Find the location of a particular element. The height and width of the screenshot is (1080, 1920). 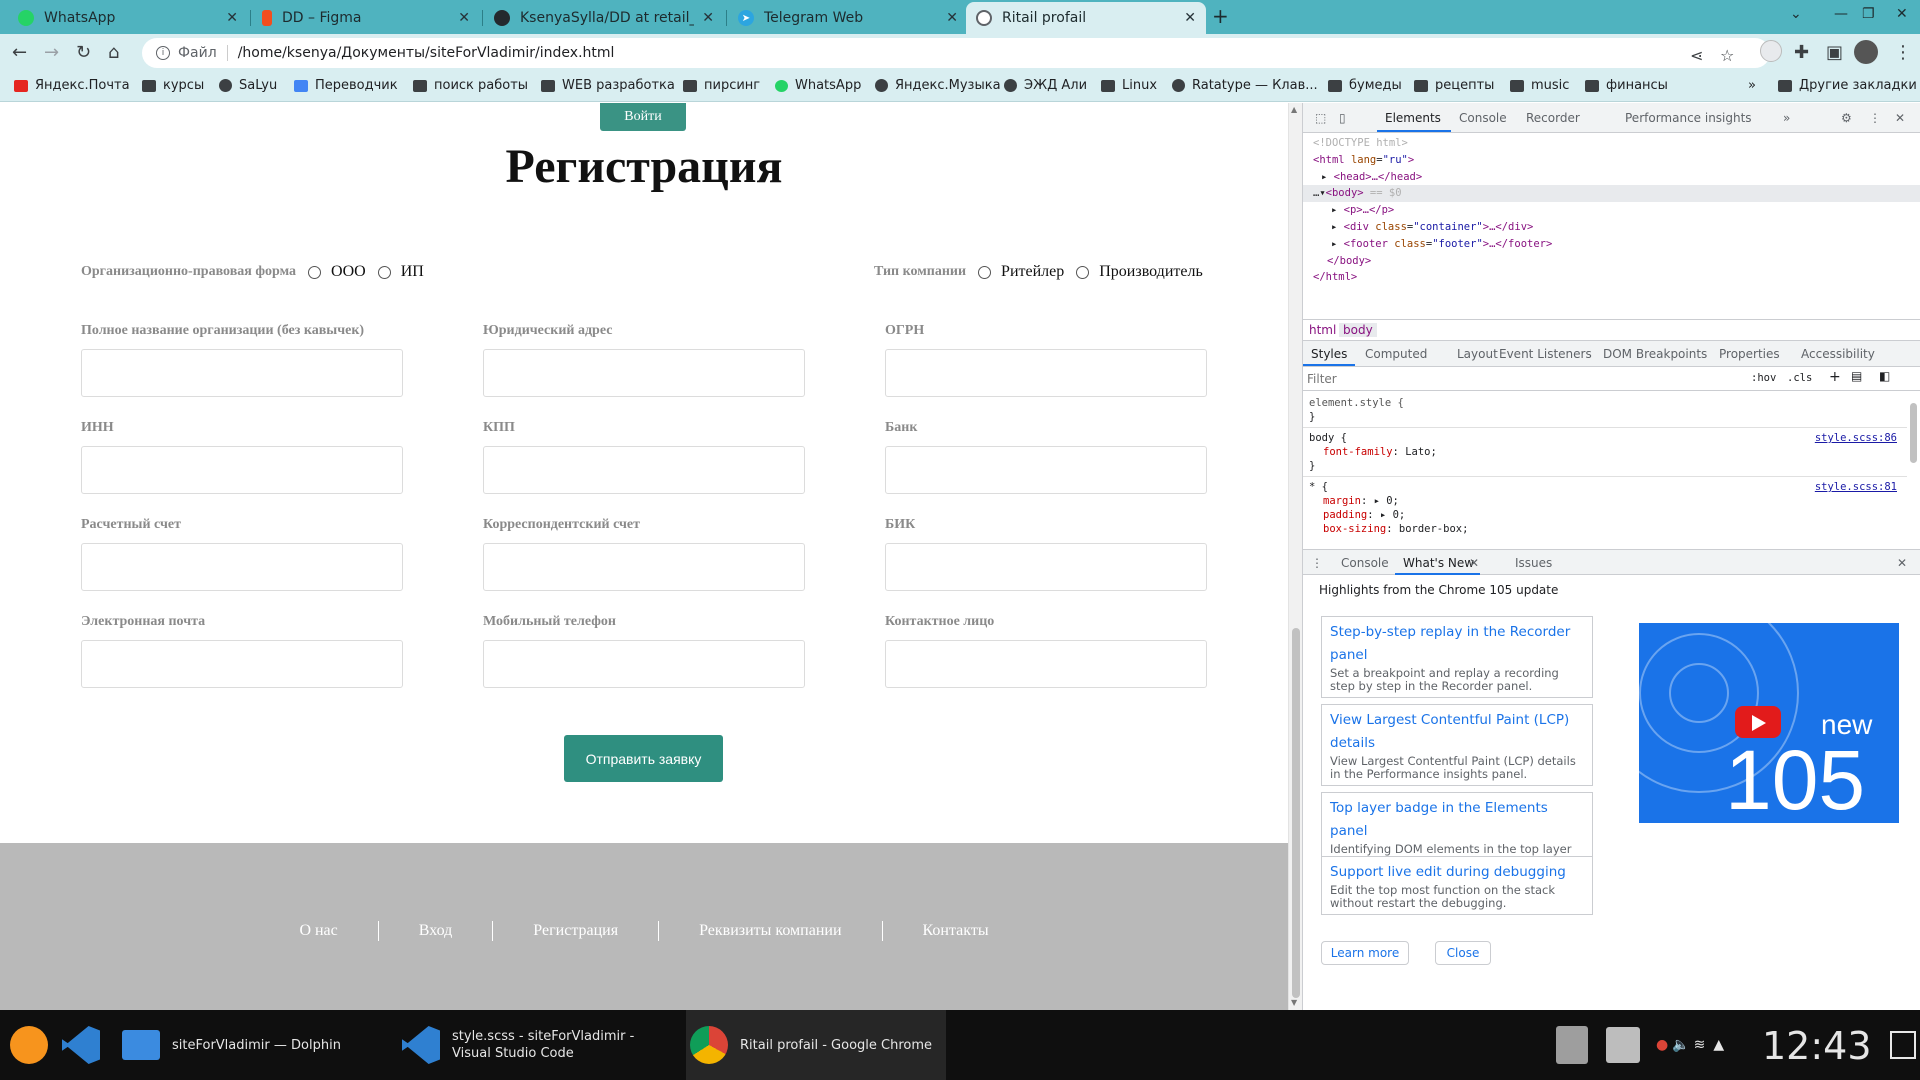

style-rule-element: element.style { } is located at coordinates (1605, 410).